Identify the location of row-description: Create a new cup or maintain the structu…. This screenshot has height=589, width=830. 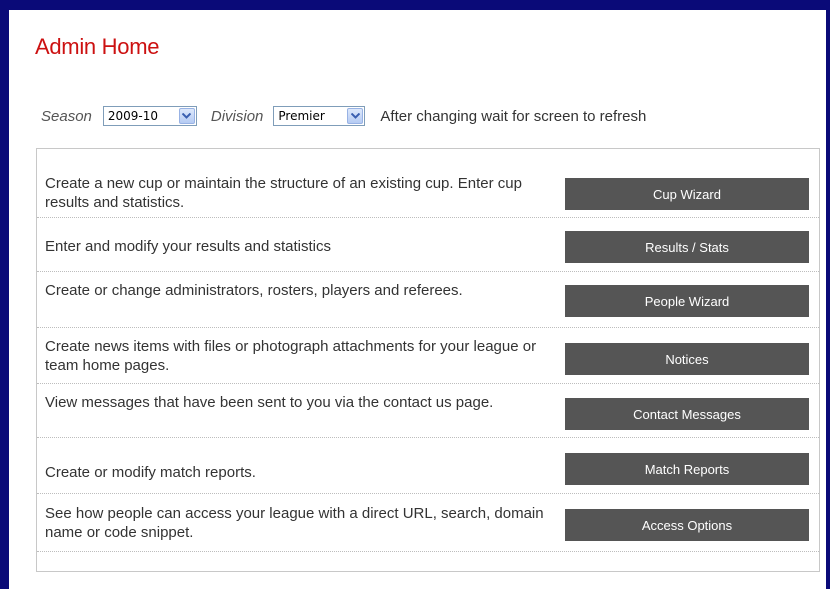
(283, 193).